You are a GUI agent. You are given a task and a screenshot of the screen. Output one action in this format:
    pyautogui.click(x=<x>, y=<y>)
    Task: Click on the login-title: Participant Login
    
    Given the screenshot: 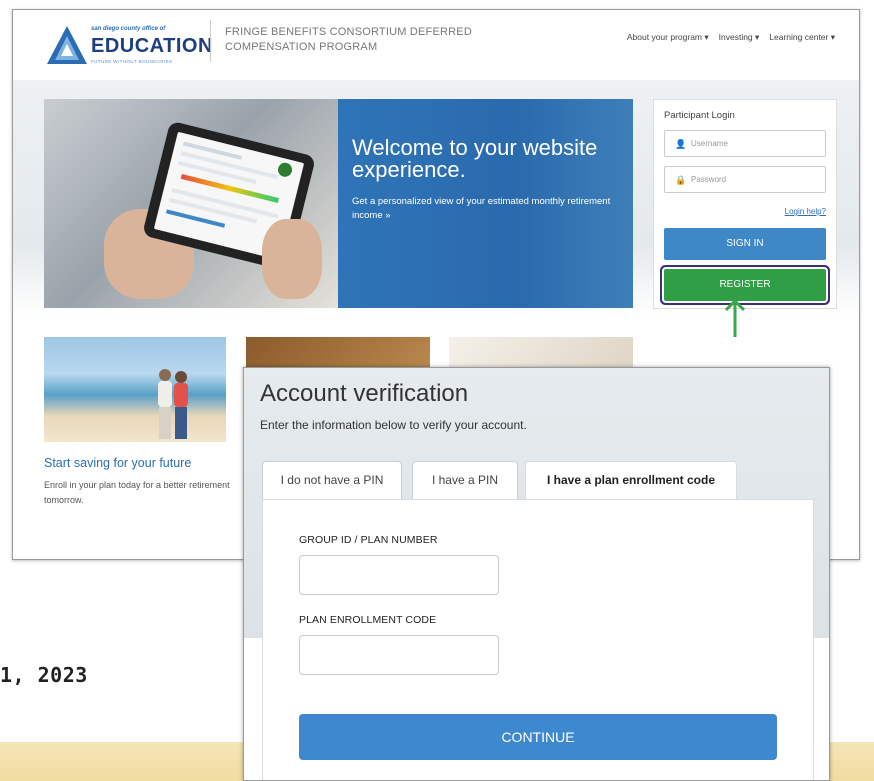 What is the action you would take?
    pyautogui.click(x=699, y=115)
    